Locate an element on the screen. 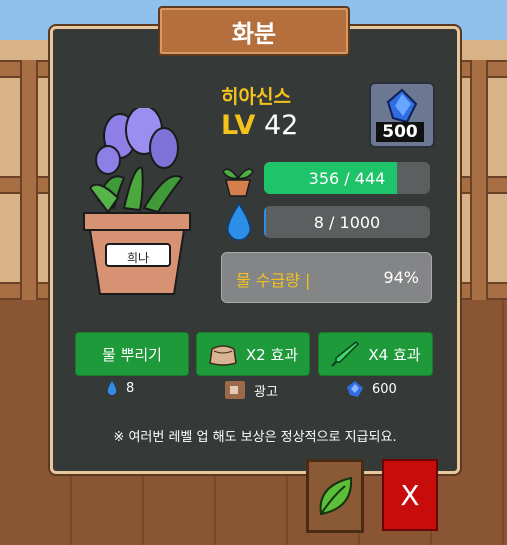 The height and width of the screenshot is (545, 507). growth-text: 356 / 444 is located at coordinates (347, 178).